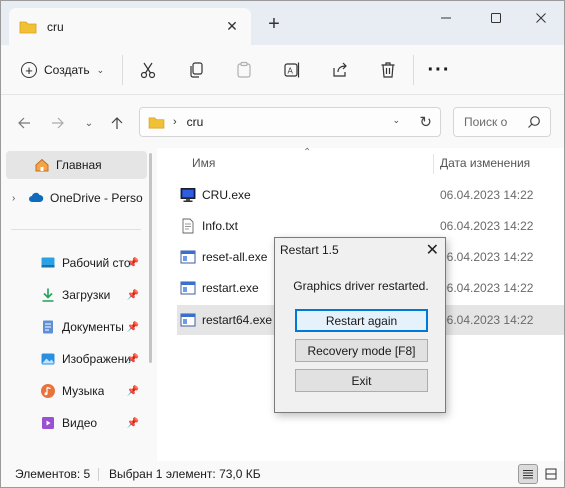  Describe the element at coordinates (432, 250) in the screenshot. I see `dialog-close-icon: ✕` at that location.